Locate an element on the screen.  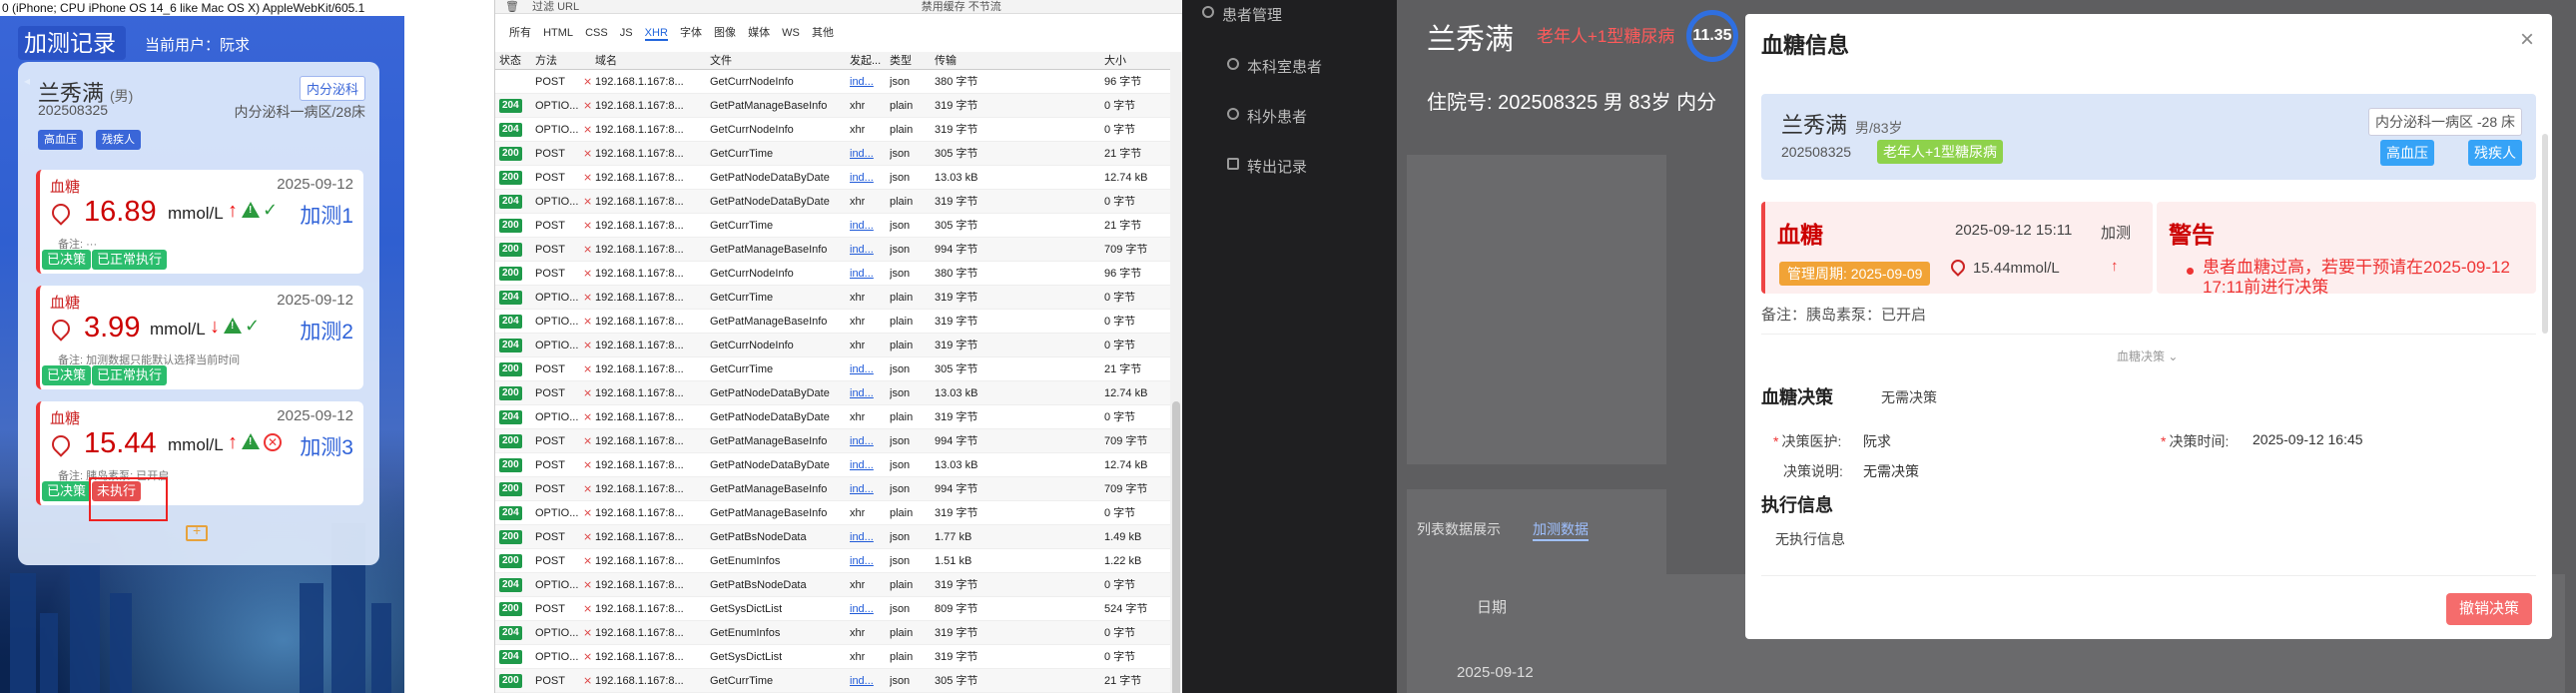
col-status: 状态 is located at coordinates (510, 61).